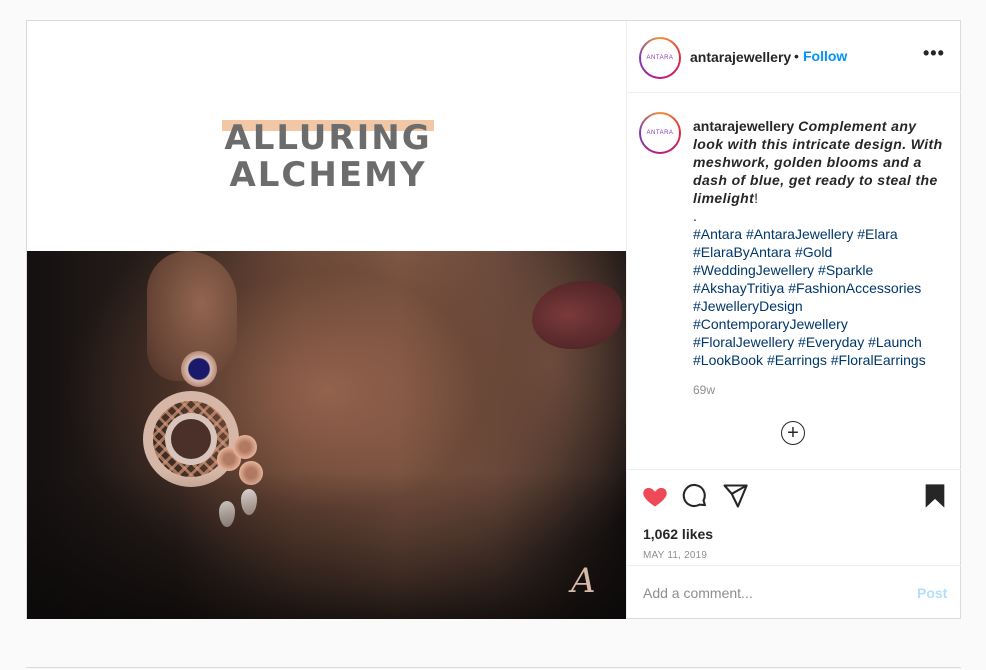 Image resolution: width=986 pixels, height=670 pixels. Describe the element at coordinates (678, 534) in the screenshot. I see `likes-count: 1,062 likes` at that location.